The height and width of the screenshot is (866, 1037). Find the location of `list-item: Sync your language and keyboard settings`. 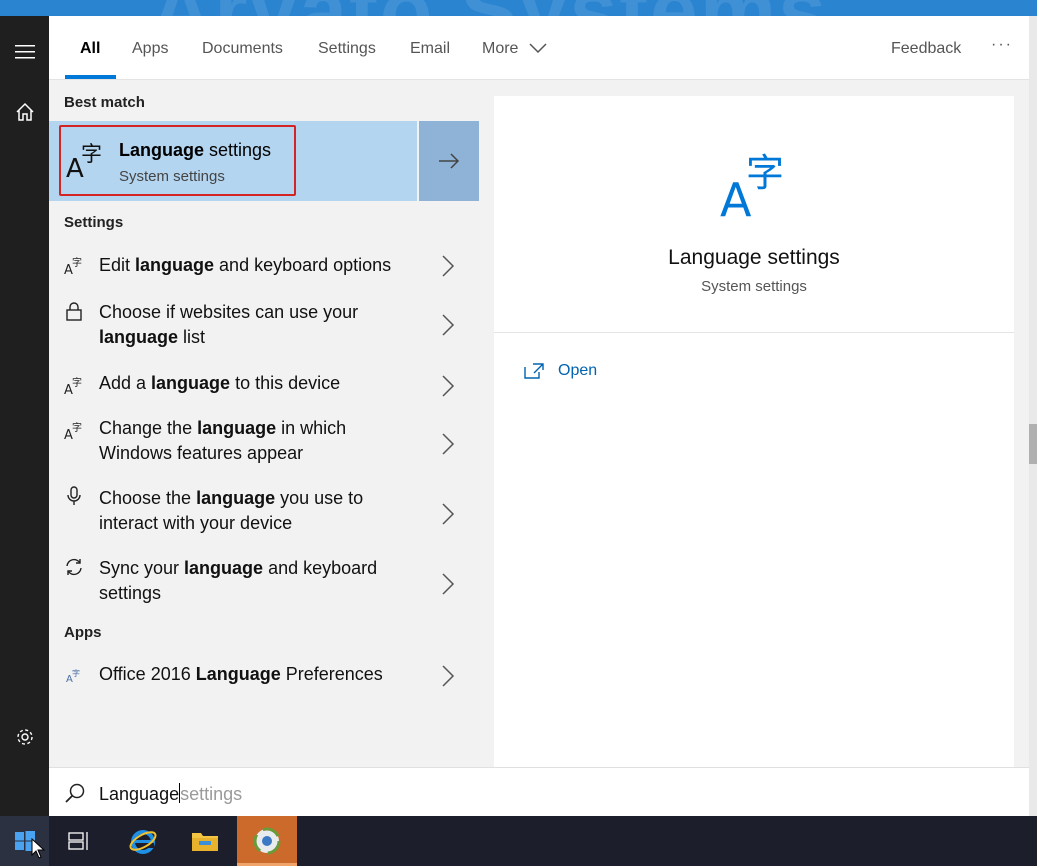

list-item: Sync your language and keyboard settings is located at coordinates (264, 580).